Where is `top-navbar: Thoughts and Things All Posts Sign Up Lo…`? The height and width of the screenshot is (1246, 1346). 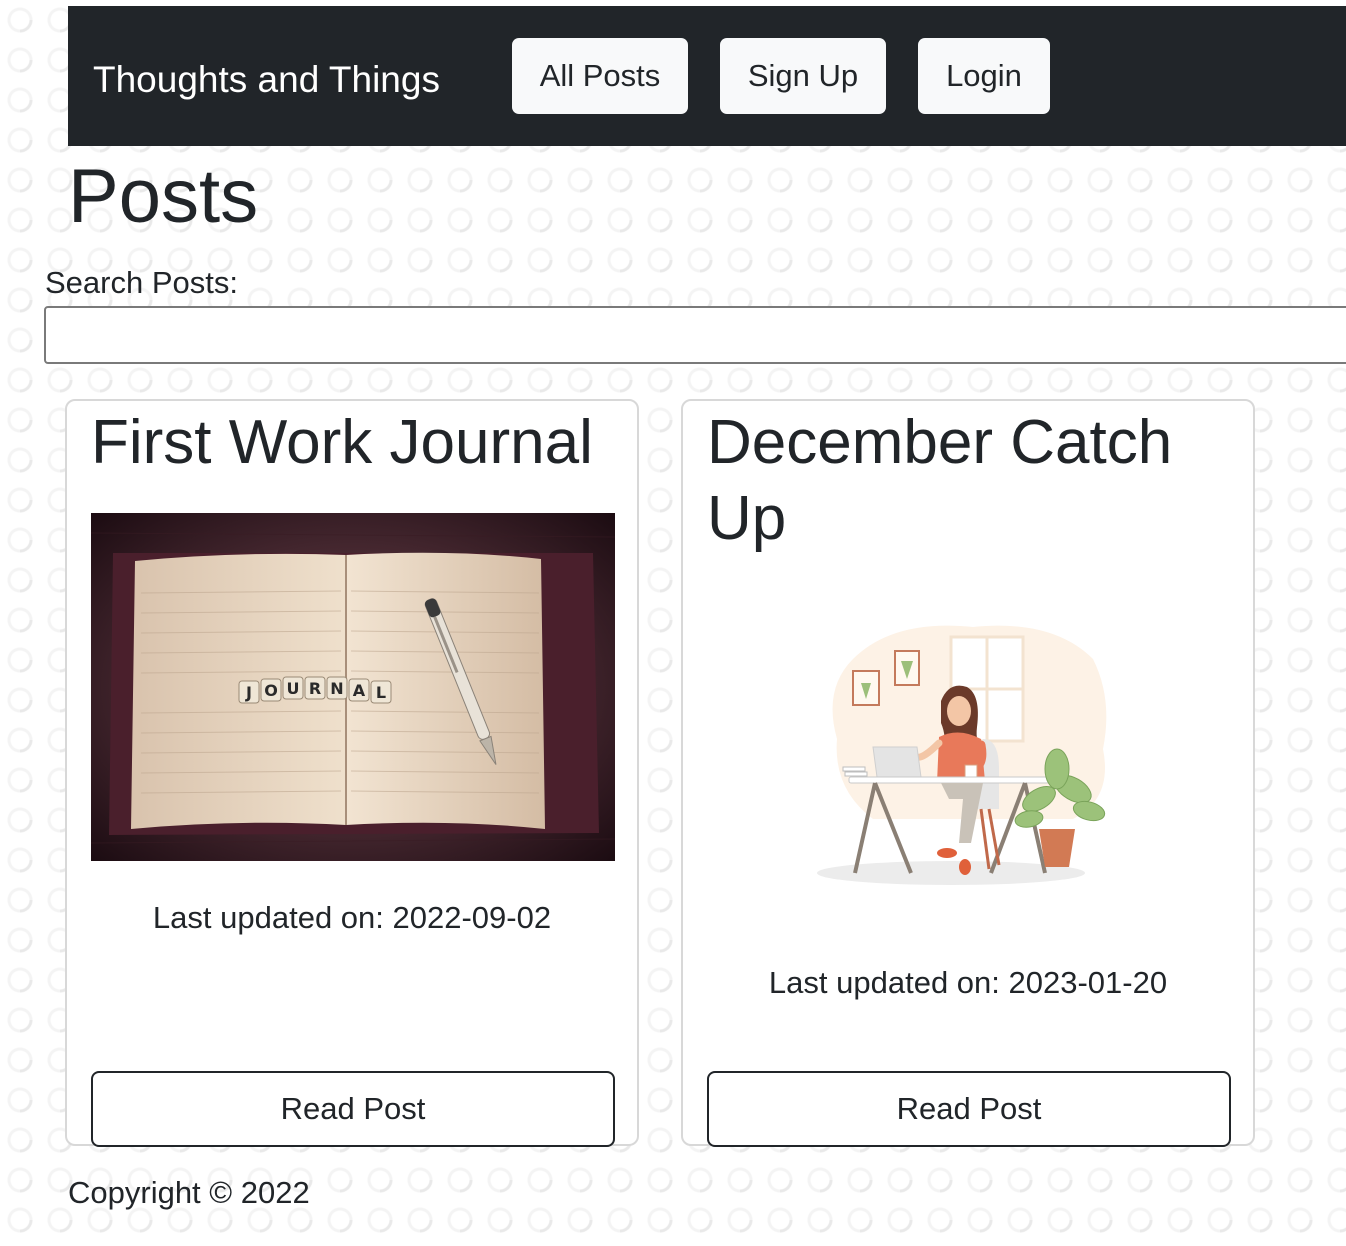
top-navbar: Thoughts and Things All Posts Sign Up Lo… is located at coordinates (707, 76).